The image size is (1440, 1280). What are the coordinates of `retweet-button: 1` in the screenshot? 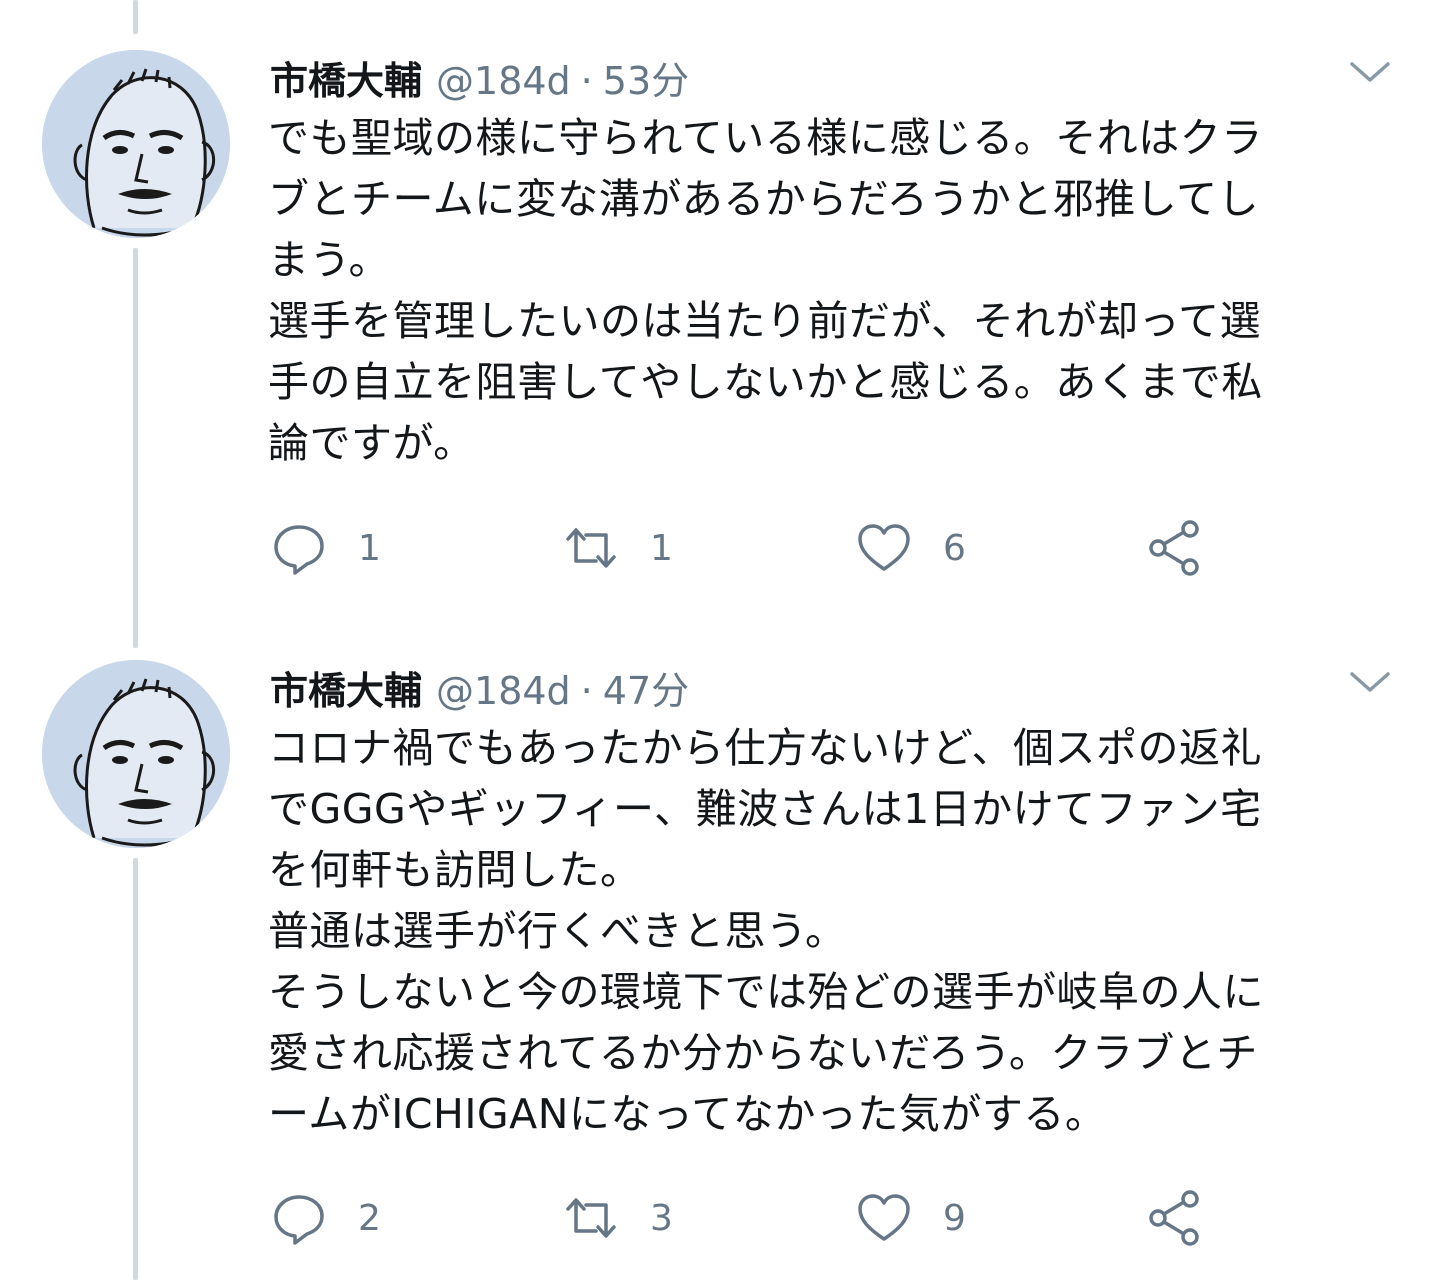 It's located at (617, 548).